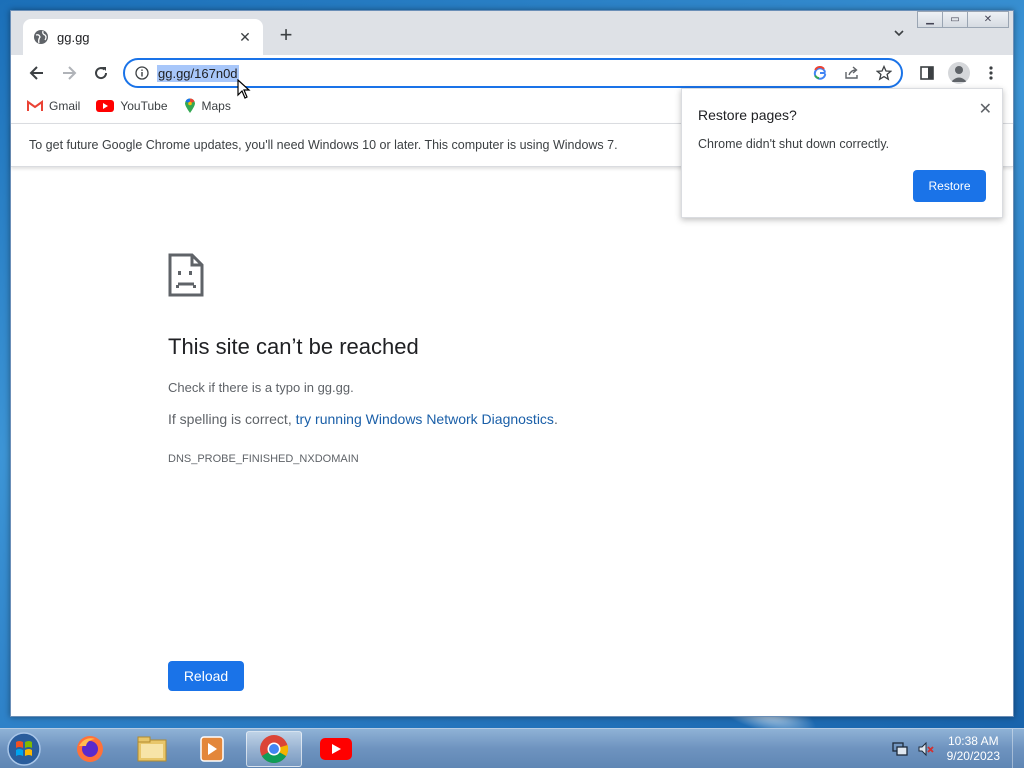 The image size is (1024, 768). I want to click on chrome-icon, so click(274, 749).